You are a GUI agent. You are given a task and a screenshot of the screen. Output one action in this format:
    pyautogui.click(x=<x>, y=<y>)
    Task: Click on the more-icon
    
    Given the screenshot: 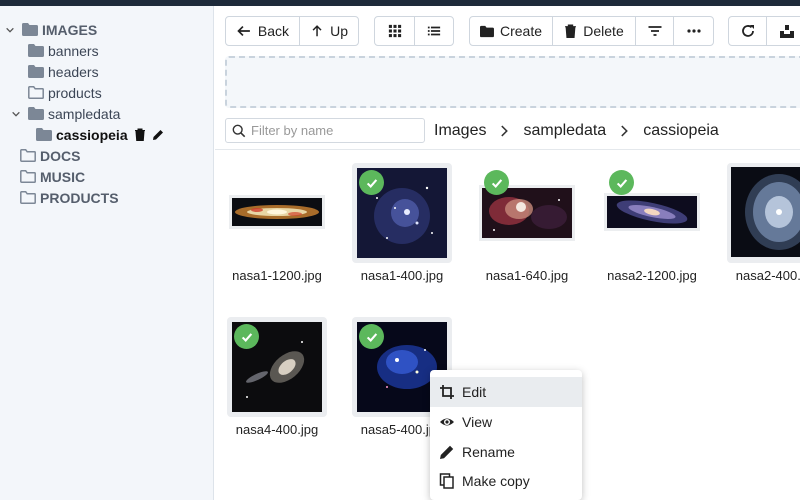 What is the action you would take?
    pyautogui.click(x=693, y=31)
    